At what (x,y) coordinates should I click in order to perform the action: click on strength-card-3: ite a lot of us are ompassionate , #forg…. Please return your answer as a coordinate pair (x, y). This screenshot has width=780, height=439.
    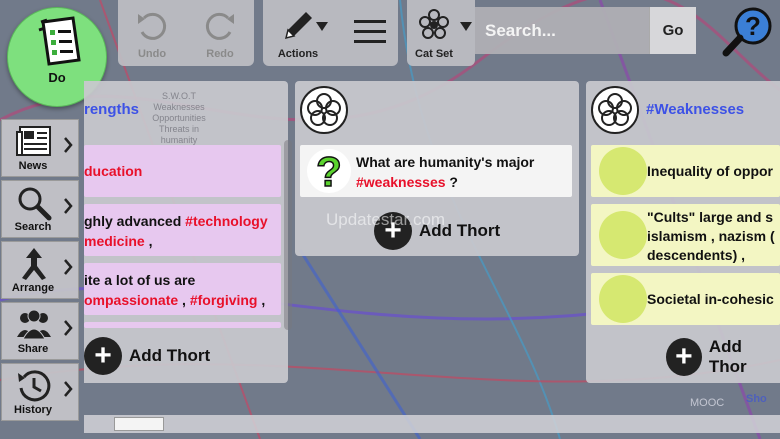
    Looking at the image, I should click on (182, 289).